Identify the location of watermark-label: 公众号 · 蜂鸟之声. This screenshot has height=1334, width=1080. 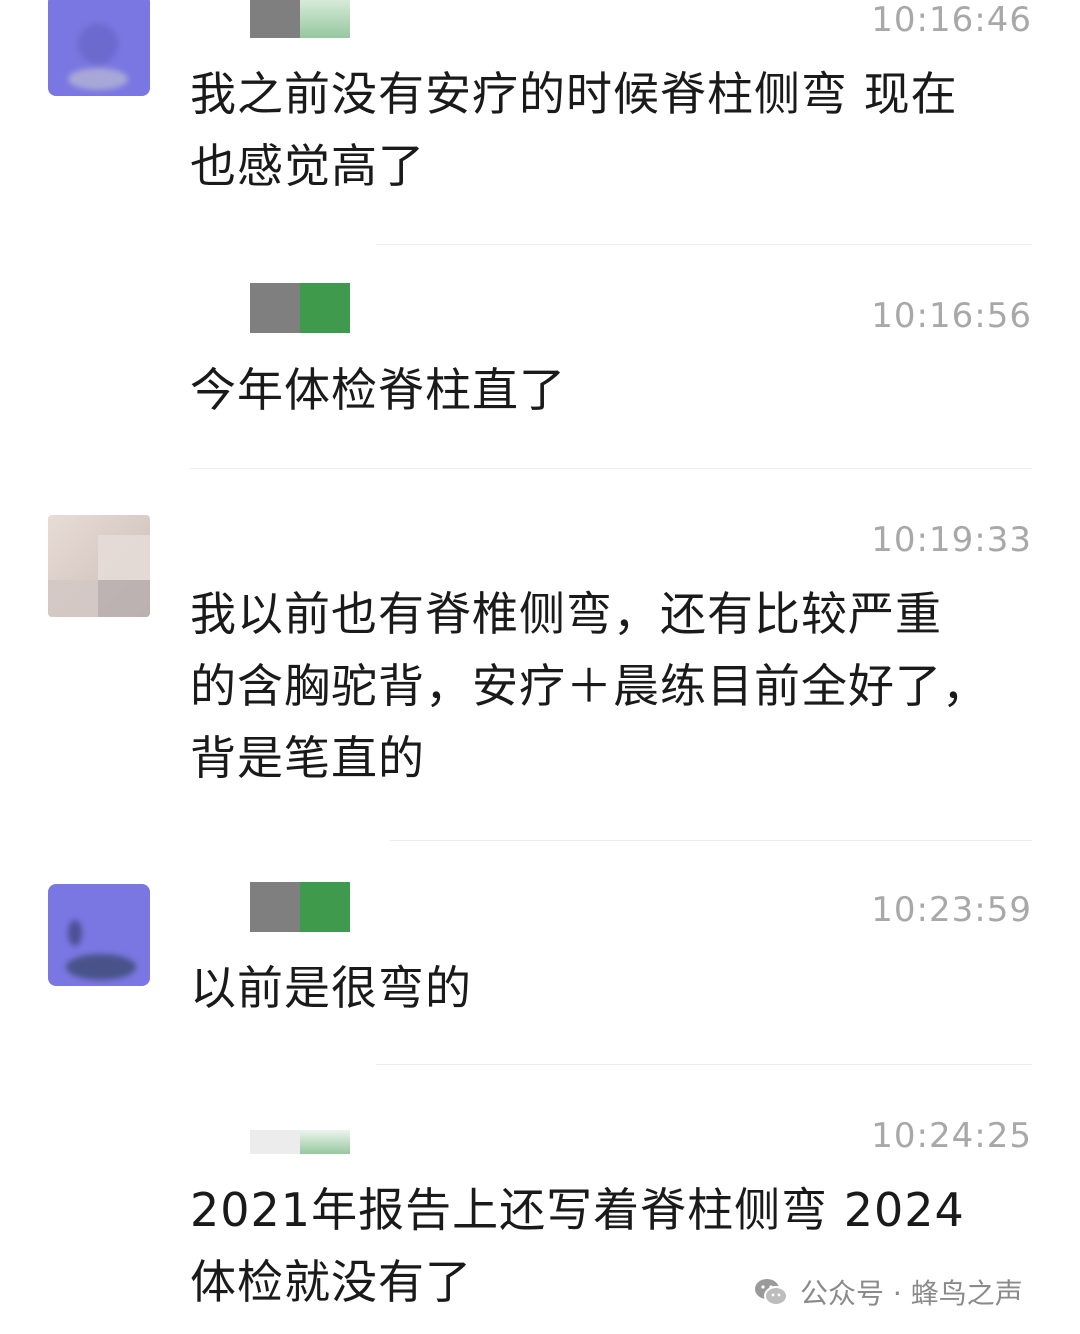
(911, 1293).